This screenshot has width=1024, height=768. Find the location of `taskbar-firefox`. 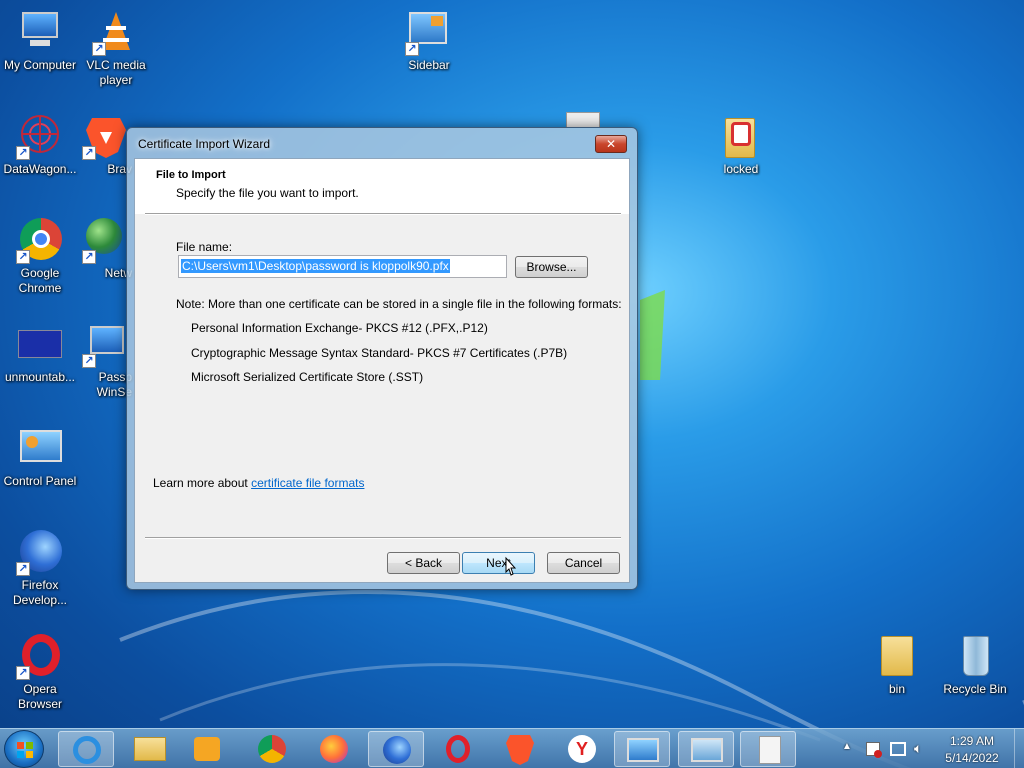

taskbar-firefox is located at coordinates (334, 749).